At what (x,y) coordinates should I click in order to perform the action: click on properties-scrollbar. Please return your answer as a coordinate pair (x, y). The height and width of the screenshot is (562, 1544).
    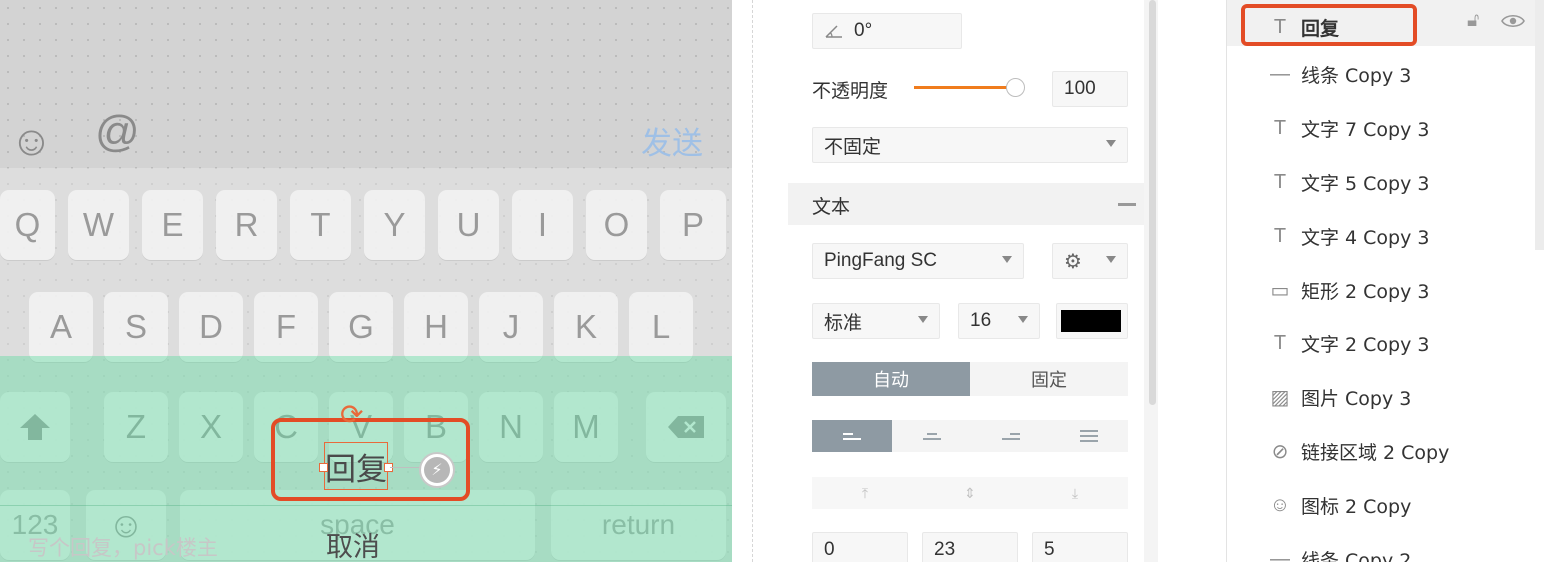
    Looking at the image, I should click on (1152, 202).